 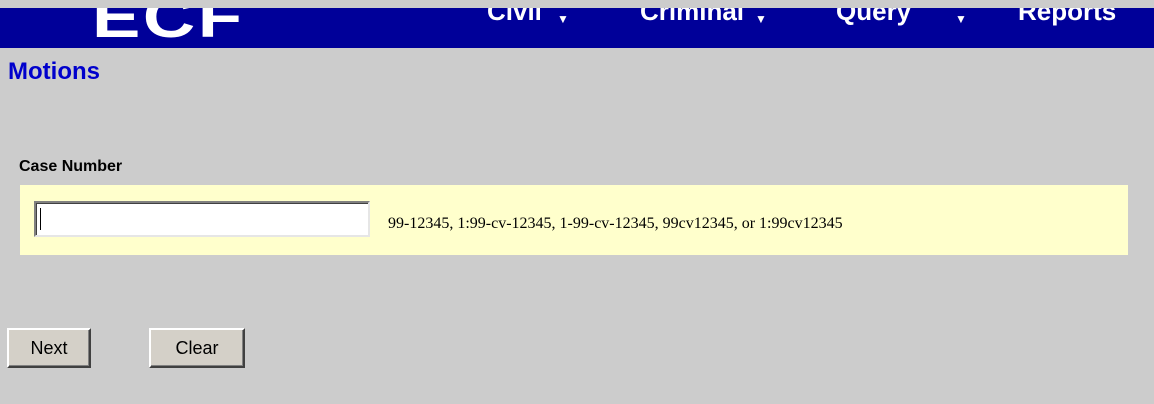 I want to click on next-button: Next, so click(x=49, y=348).